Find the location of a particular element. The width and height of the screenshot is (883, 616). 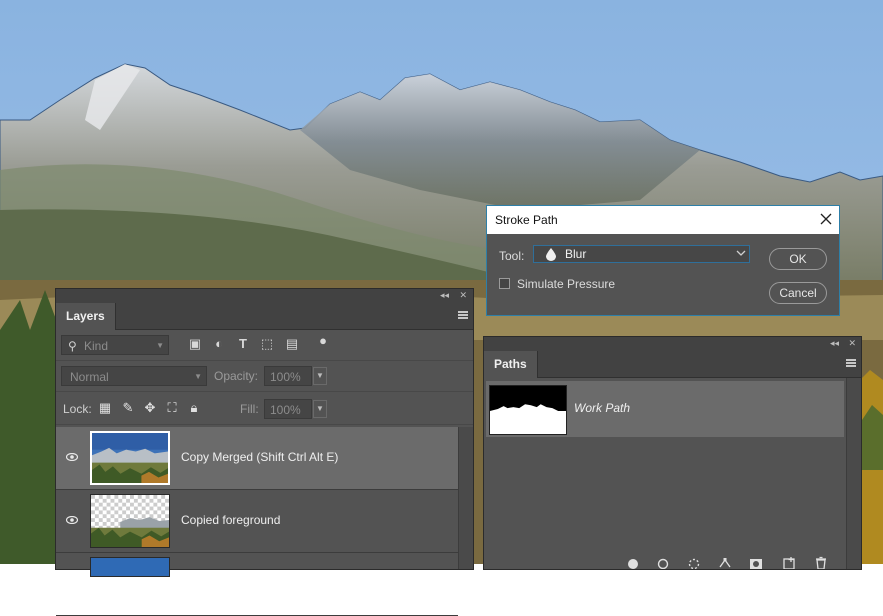

cancel-button: Cancel is located at coordinates (798, 293).